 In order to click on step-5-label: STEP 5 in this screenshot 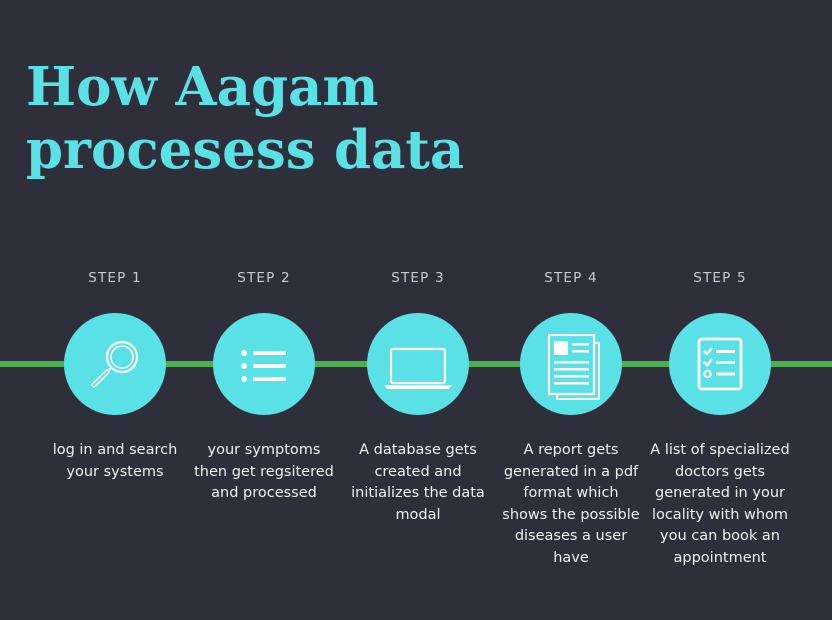, I will do `click(720, 278)`.